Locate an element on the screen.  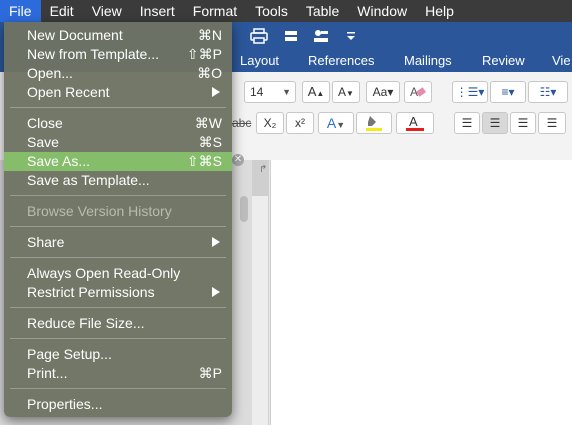
justify-button: ☰ is located at coordinates (552, 123).